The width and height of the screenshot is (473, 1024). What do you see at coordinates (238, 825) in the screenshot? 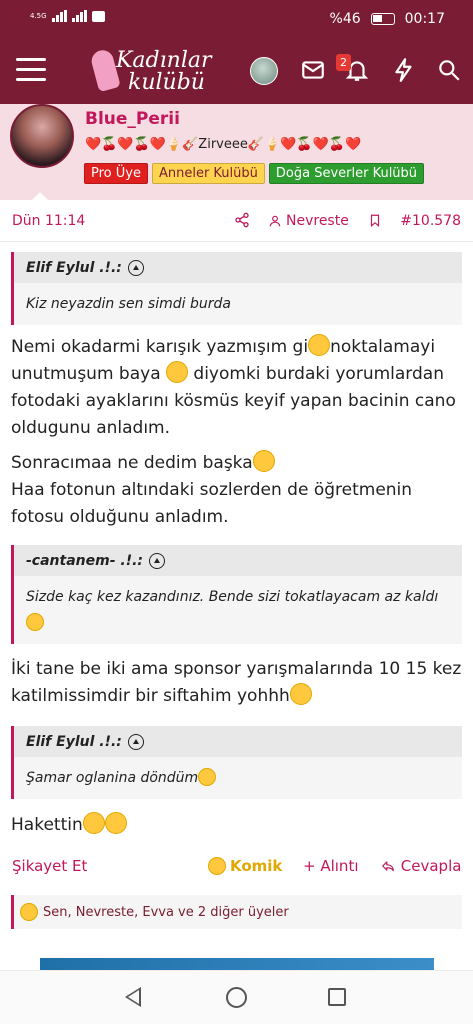
I see `post-paragraph: Hakettin` at bounding box center [238, 825].